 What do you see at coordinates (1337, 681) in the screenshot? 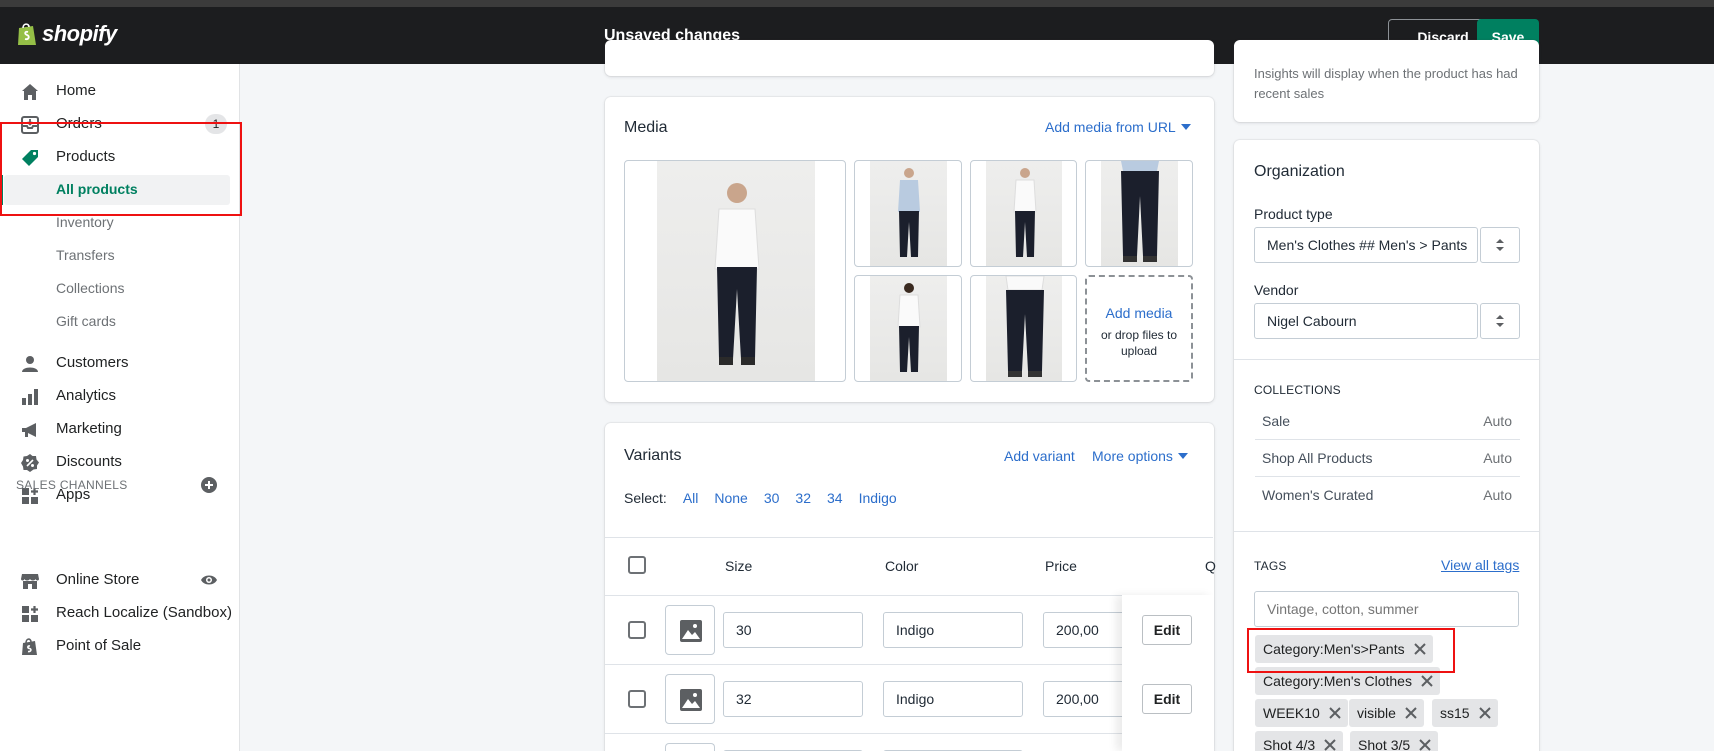
I see `tag-label: Category:Men's Clothes` at bounding box center [1337, 681].